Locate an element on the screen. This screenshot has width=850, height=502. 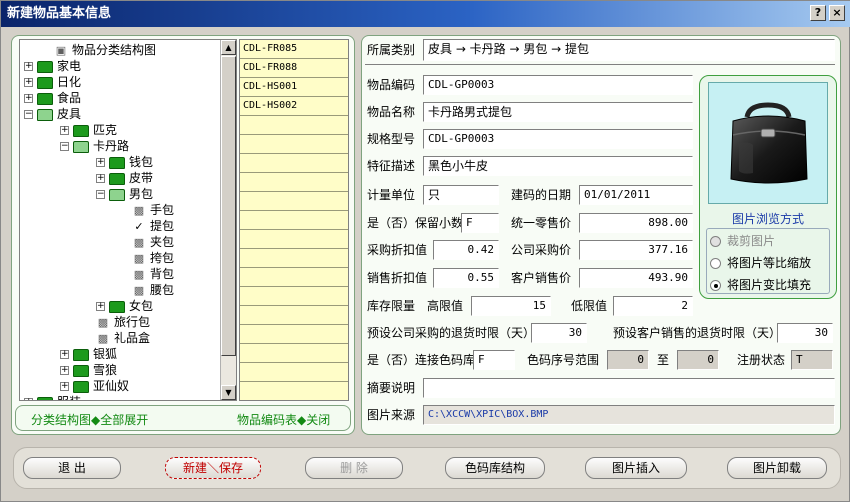
decimal-input: F is located at coordinates (480, 223).